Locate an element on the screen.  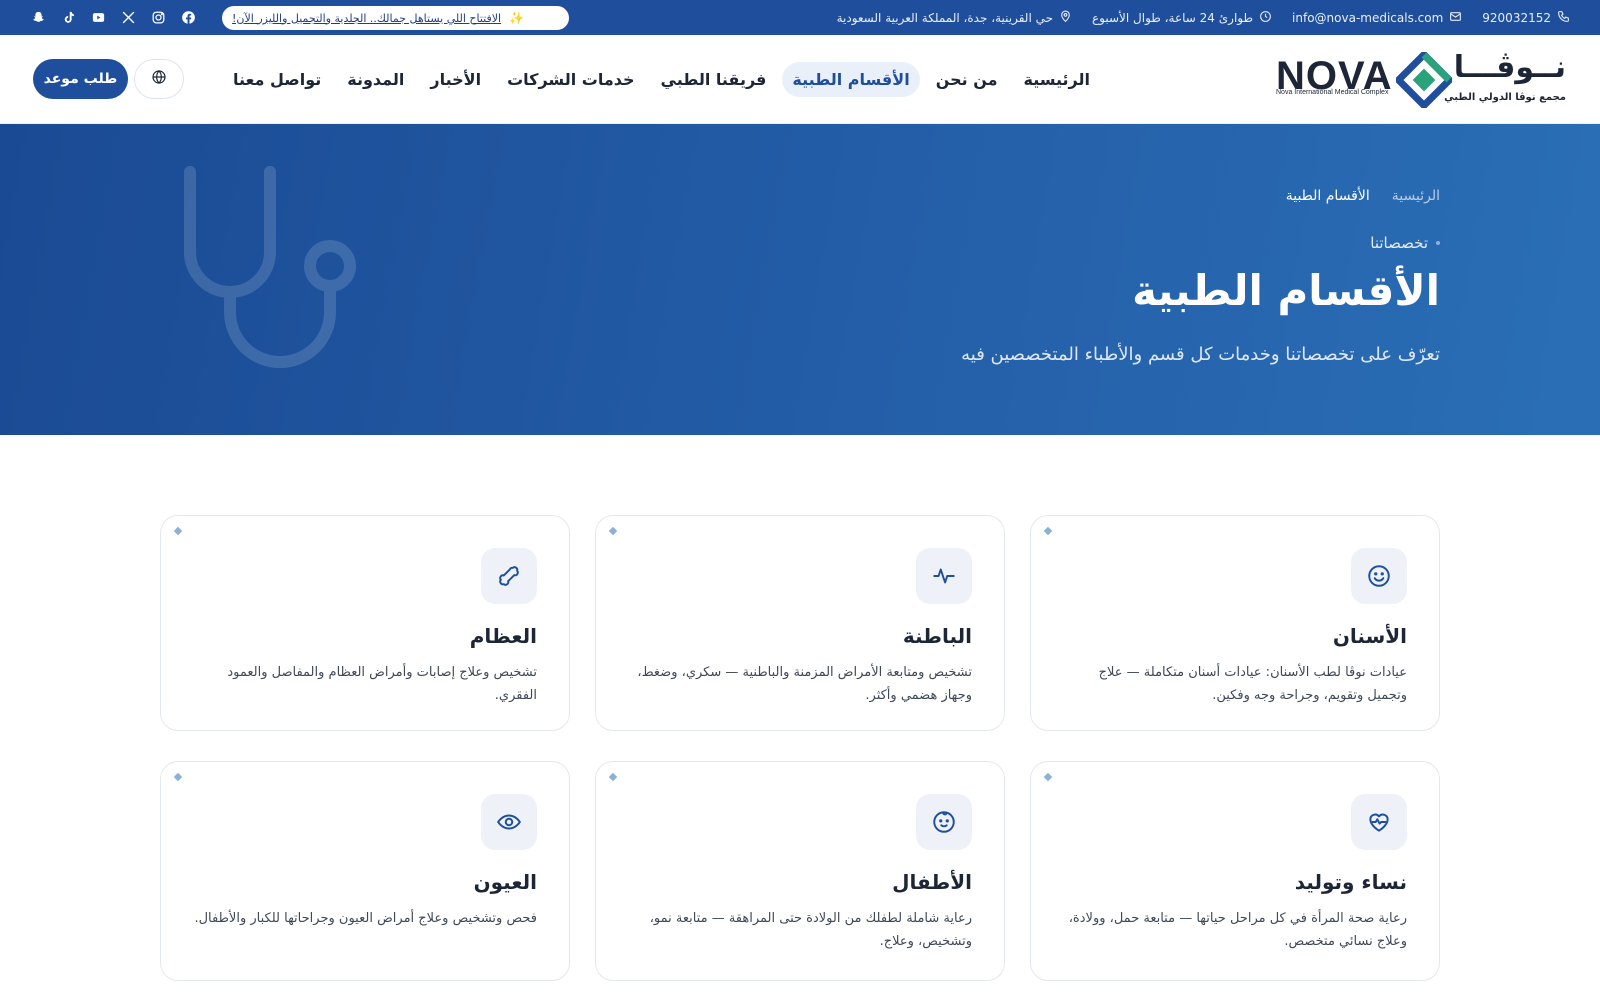
nav-item-news: الأخبار is located at coordinates (455, 79).